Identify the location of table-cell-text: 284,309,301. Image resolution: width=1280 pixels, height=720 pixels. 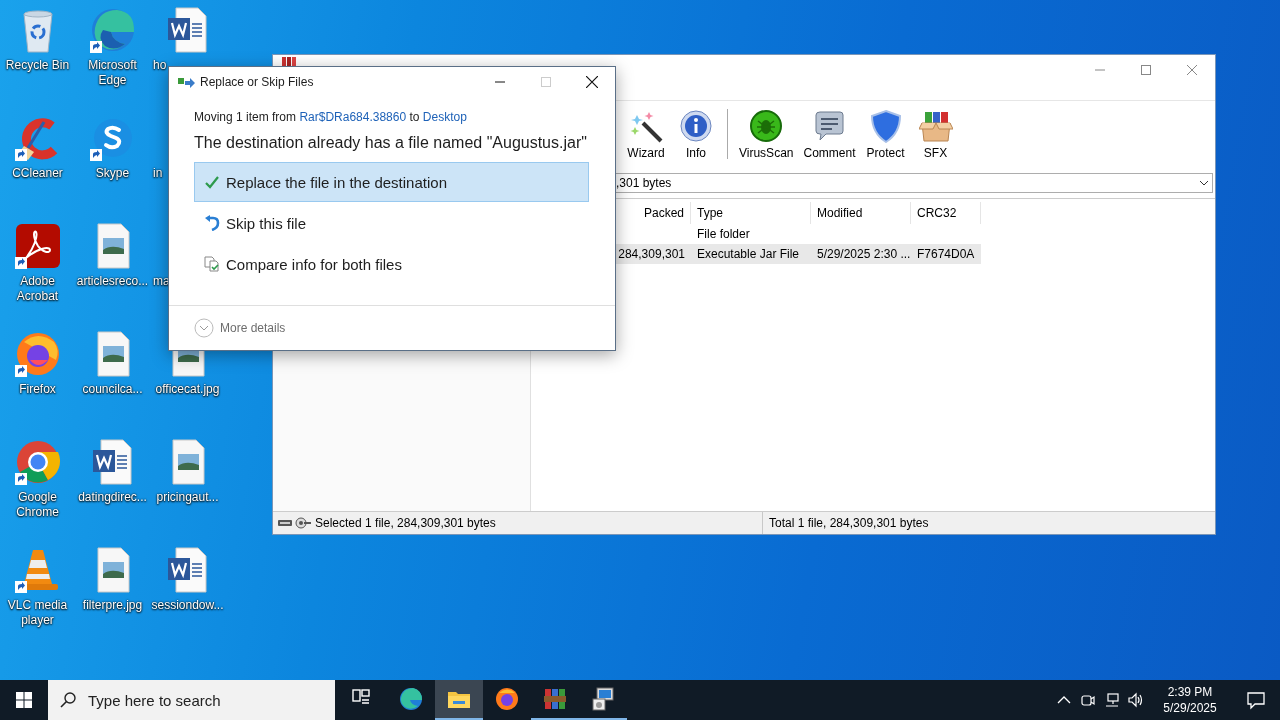
(651, 254).